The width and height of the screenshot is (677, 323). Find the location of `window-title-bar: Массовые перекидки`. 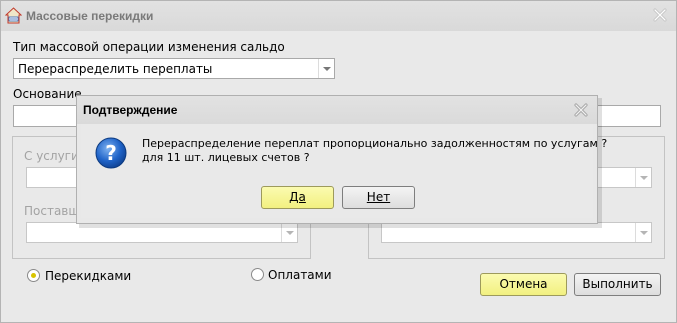

window-title-bar: Массовые перекидки is located at coordinates (338, 16).